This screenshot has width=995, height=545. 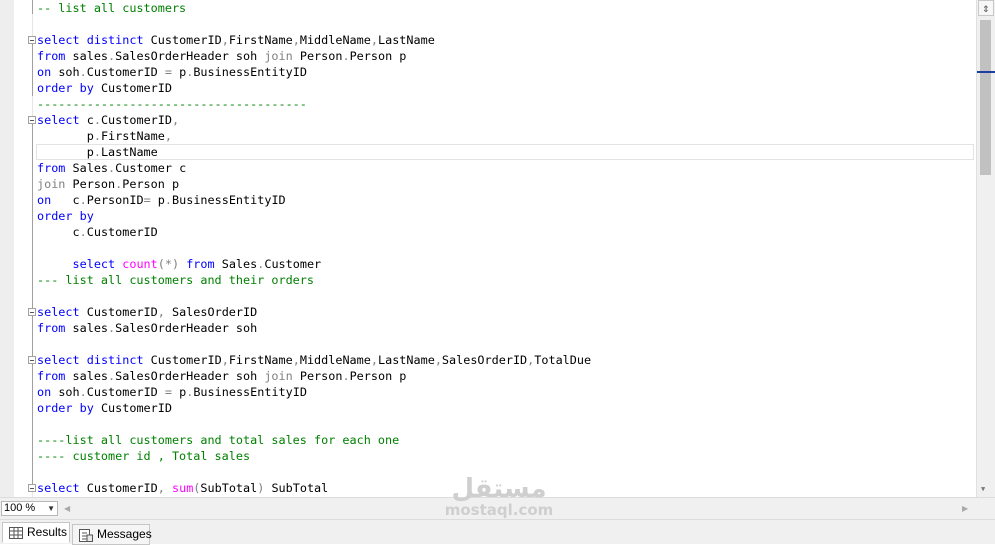 I want to click on code-token: soh, so click(x=65, y=72).